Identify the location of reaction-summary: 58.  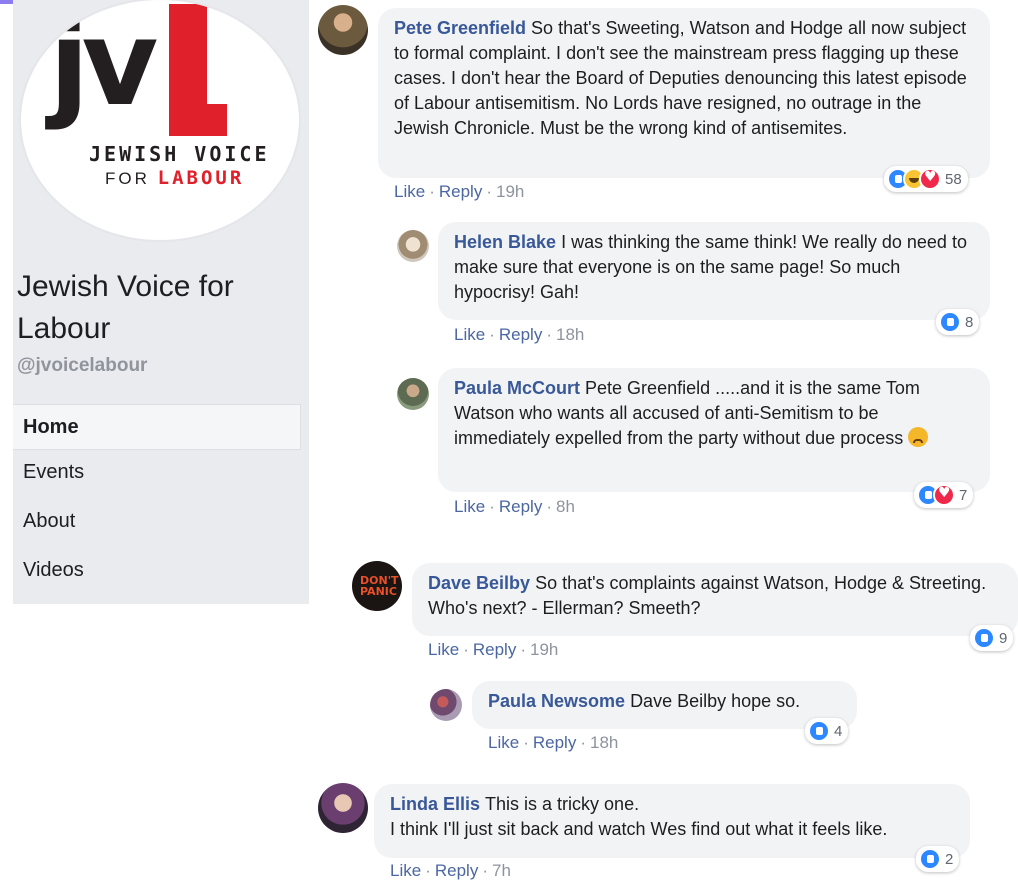
(926, 179).